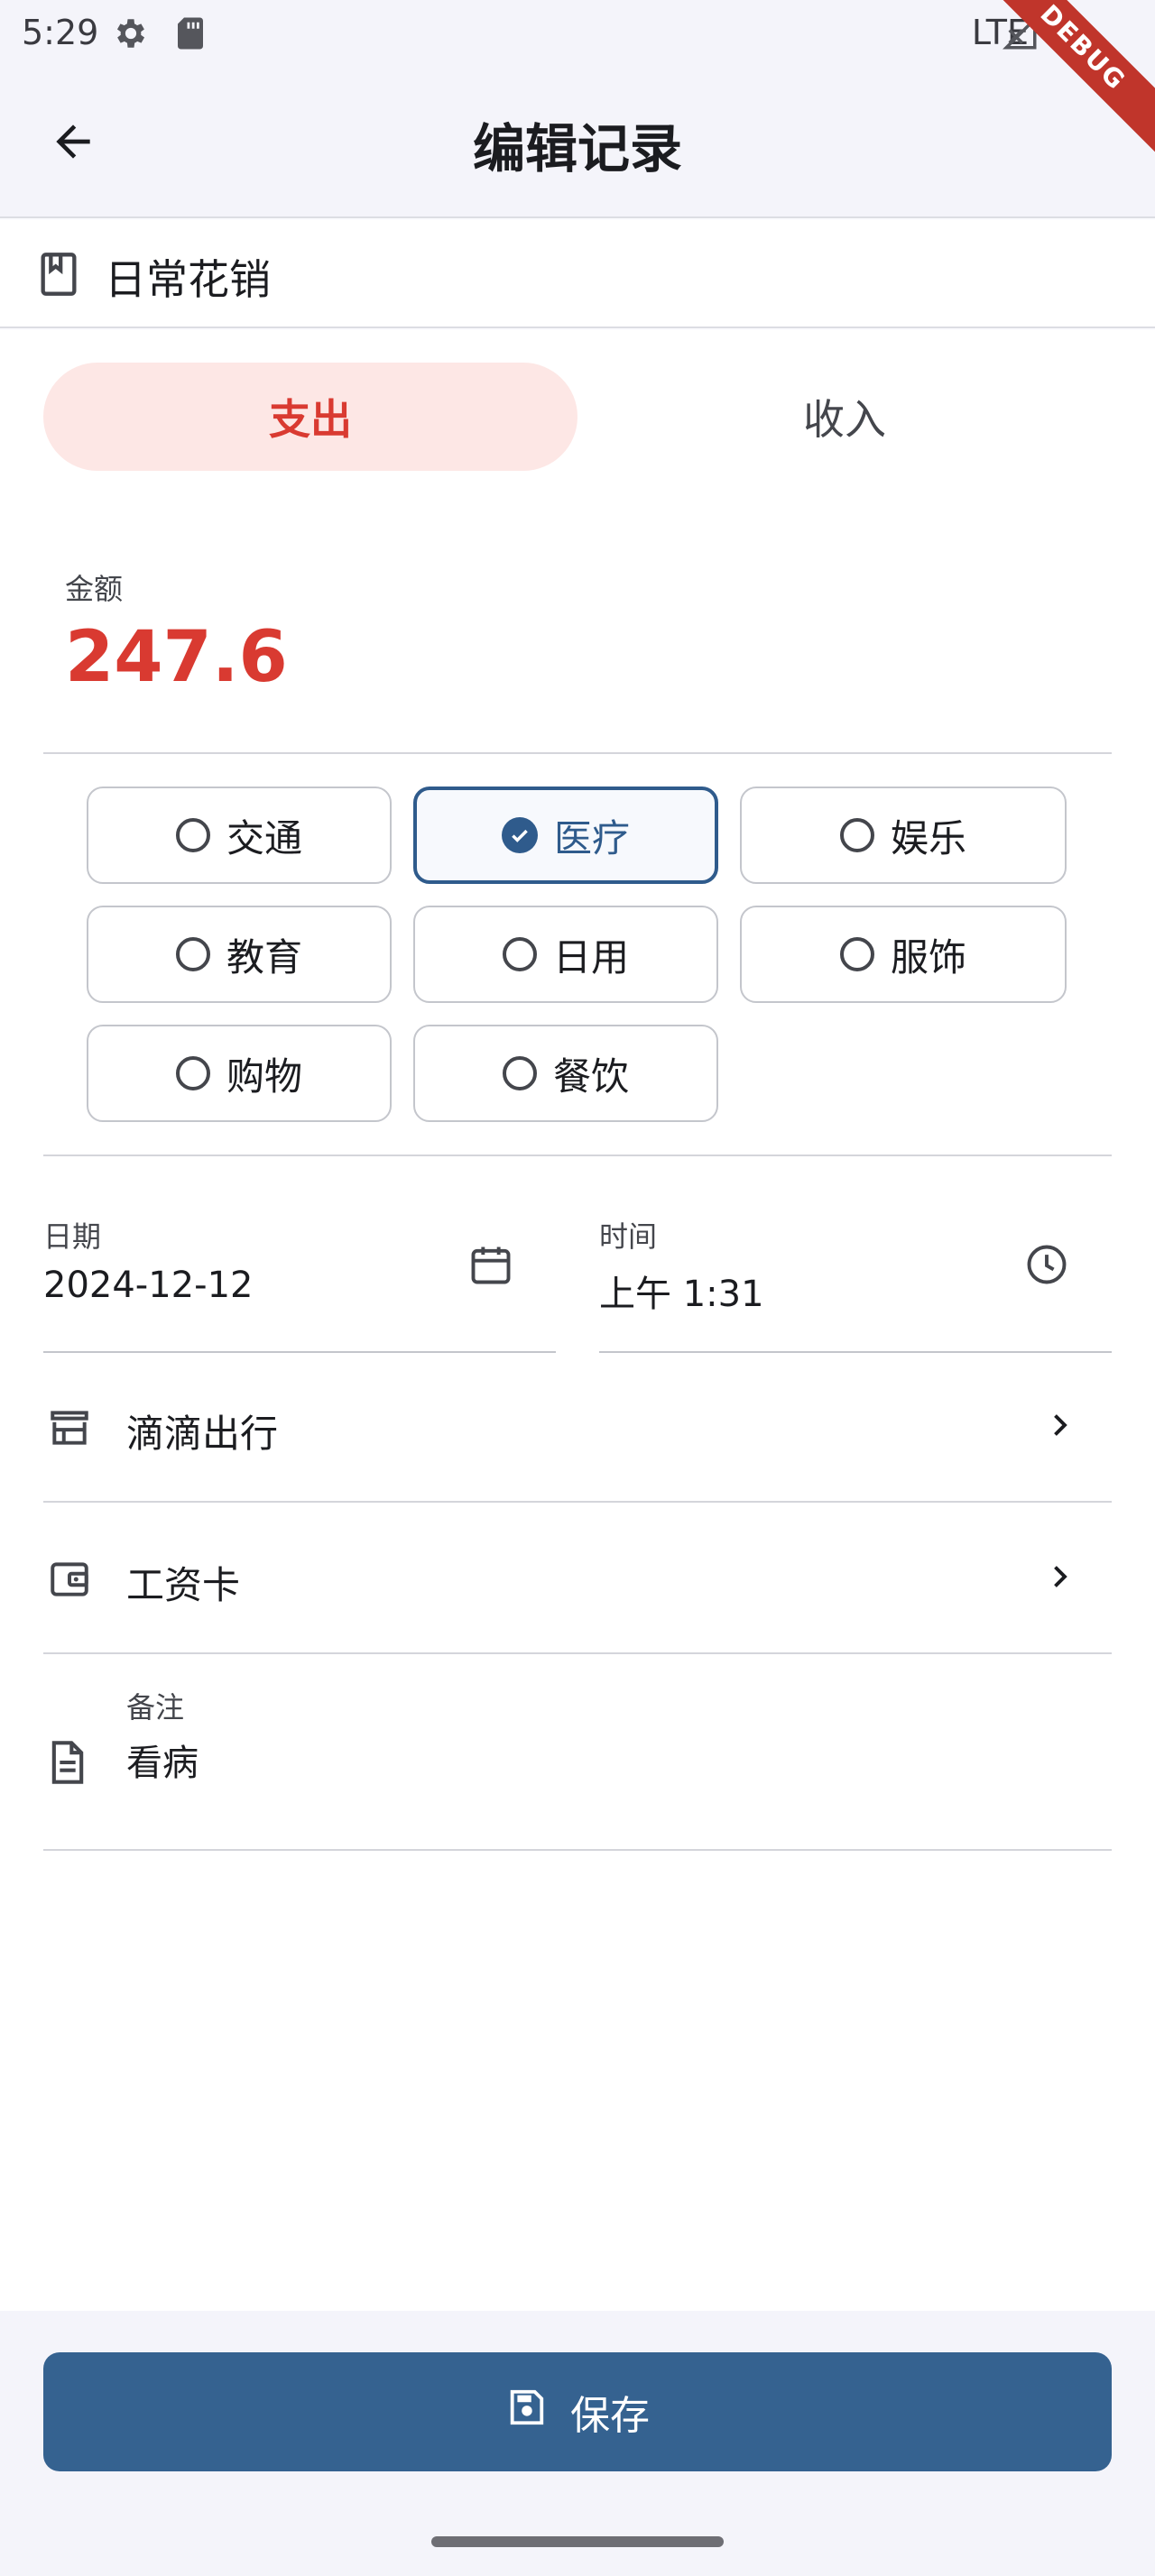  Describe the element at coordinates (60, 32) in the screenshot. I see `status-time: 5:29` at that location.